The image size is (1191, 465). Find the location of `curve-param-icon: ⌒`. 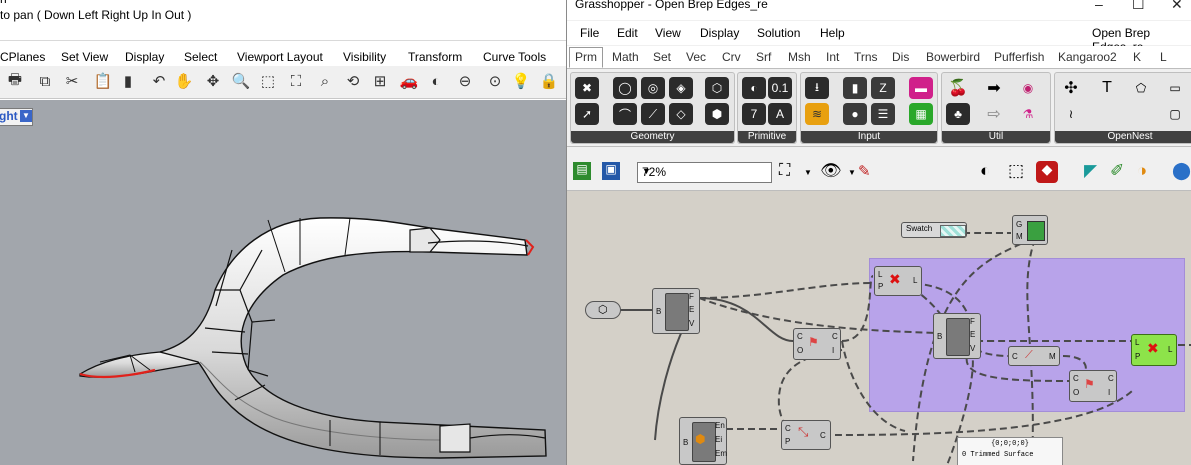

curve-param-icon: ⌒ is located at coordinates (625, 114).